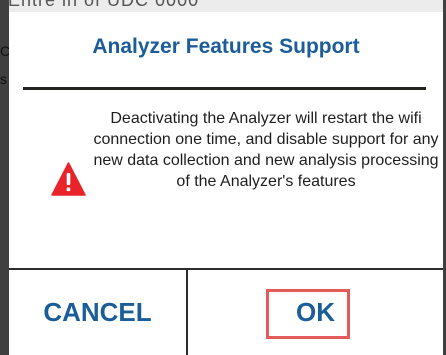  Describe the element at coordinates (5, 177) in the screenshot. I see `left-dim-edge: C s` at that location.